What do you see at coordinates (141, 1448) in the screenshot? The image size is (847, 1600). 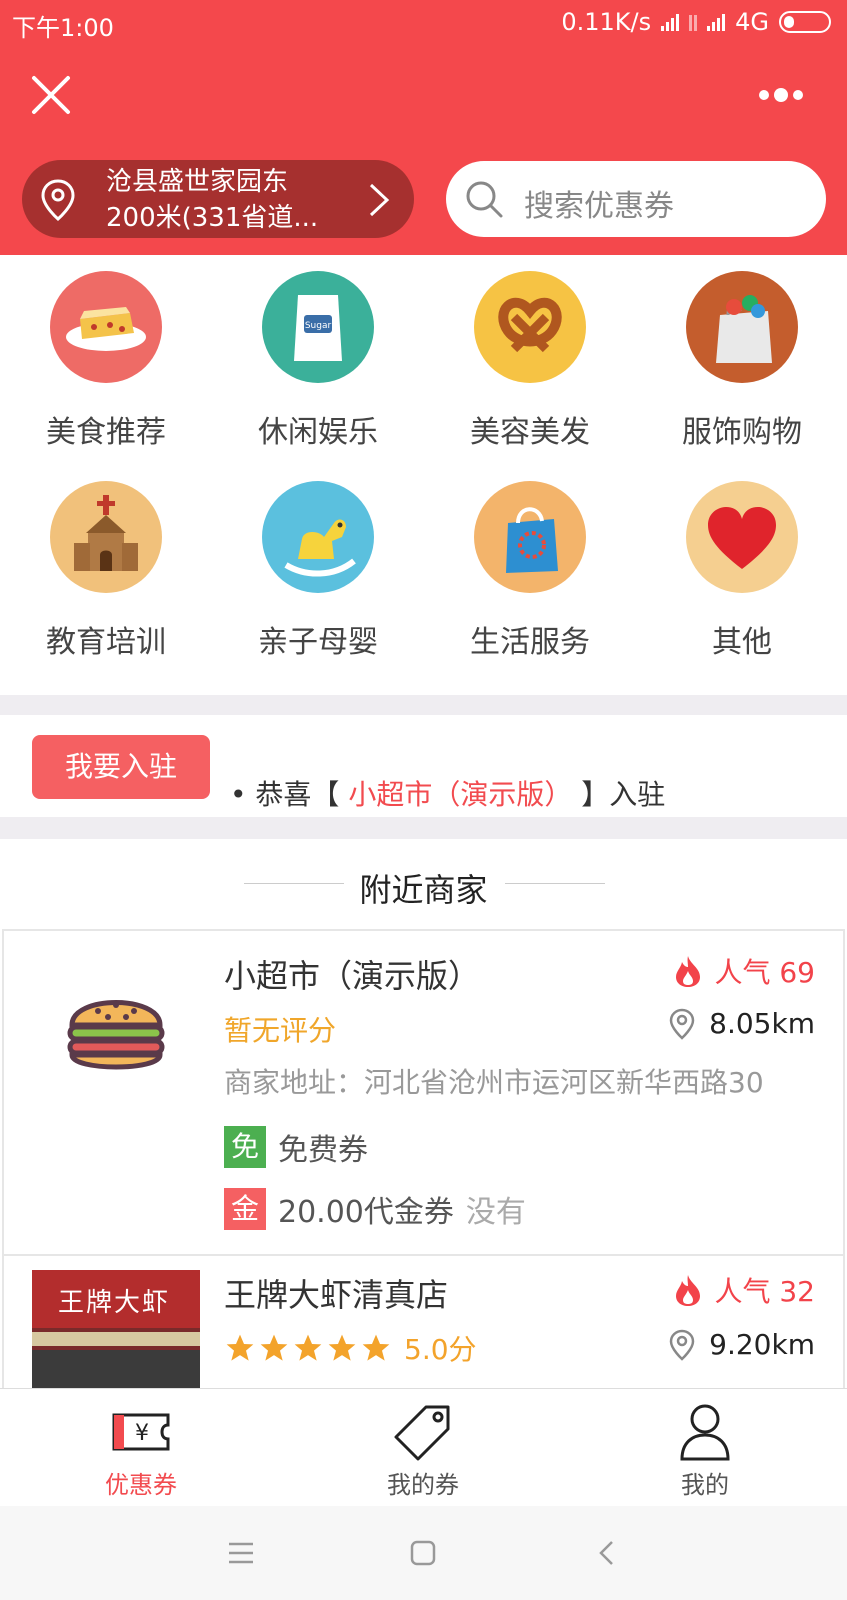 I see `tab-coupons: ¥ 优惠券` at bounding box center [141, 1448].